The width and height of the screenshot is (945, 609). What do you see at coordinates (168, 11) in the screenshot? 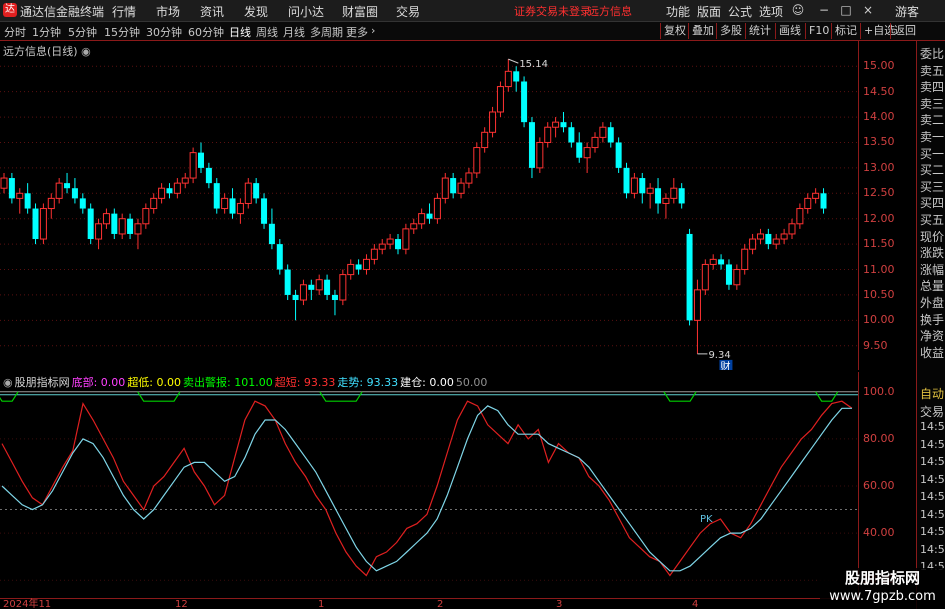
I see `menu-shichang: 市场` at bounding box center [168, 11].